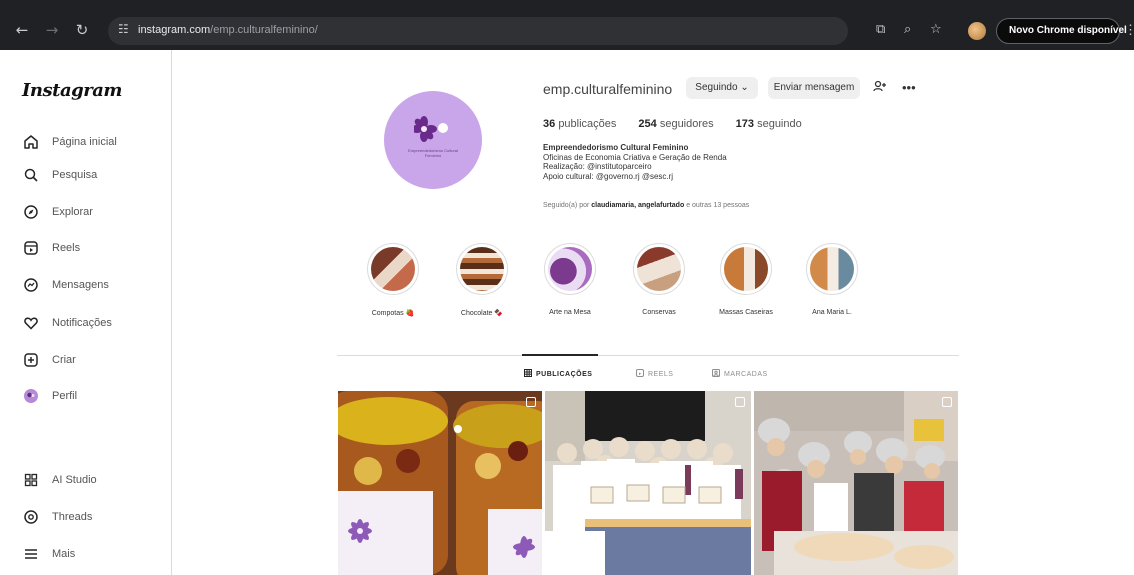 The image size is (1134, 575). What do you see at coordinates (570, 312) in the screenshot?
I see `highlight-label: Arte na Mesa` at bounding box center [570, 312].